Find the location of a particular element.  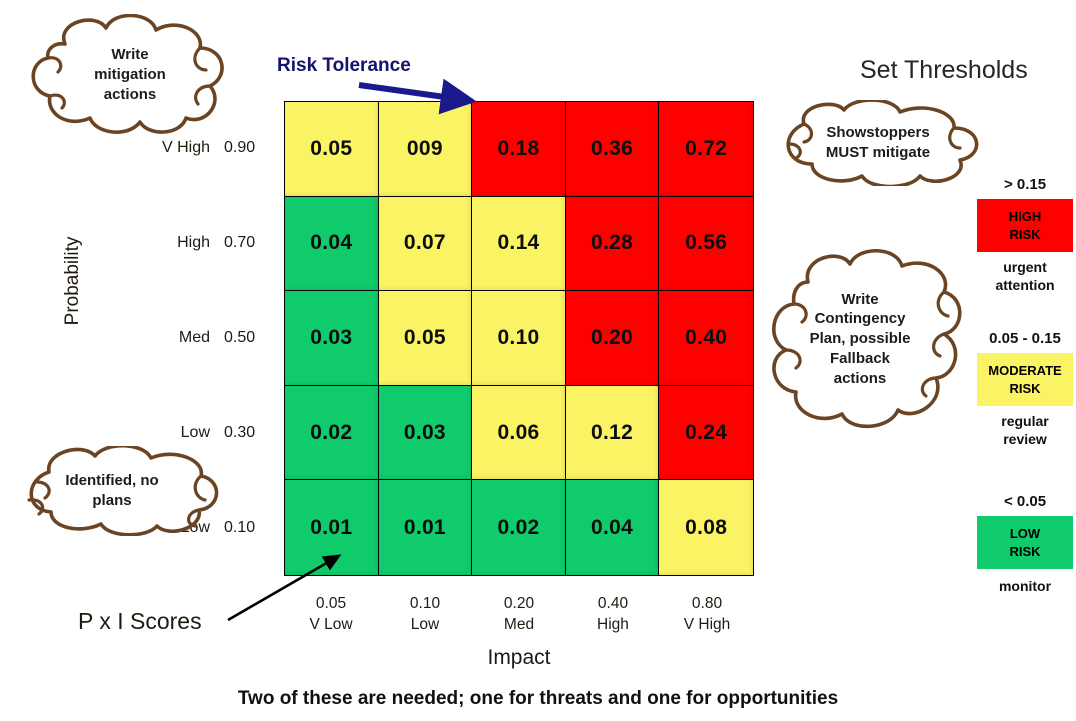

callout-showstoppers-text: Showstoppers MUST mitigate is located at coordinates (878, 142).